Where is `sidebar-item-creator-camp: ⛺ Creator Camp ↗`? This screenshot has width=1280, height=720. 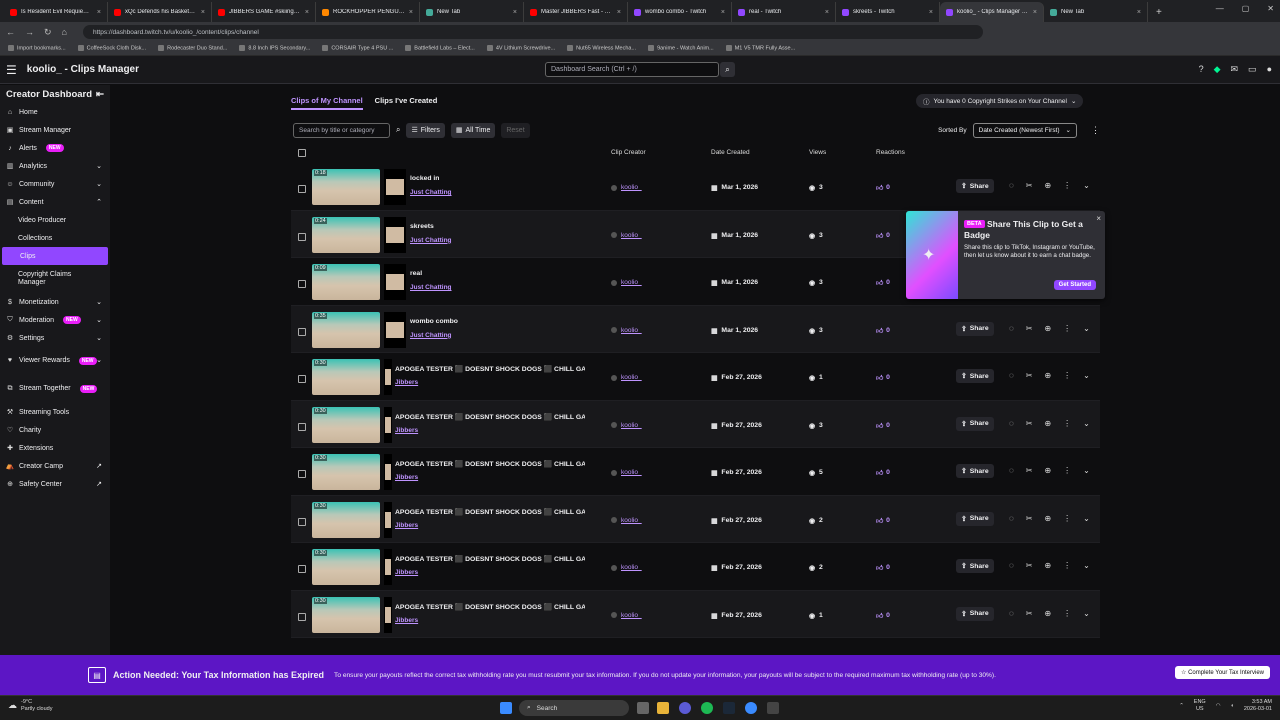 sidebar-item-creator-camp: ⛺ Creator Camp ↗ is located at coordinates (55, 466).